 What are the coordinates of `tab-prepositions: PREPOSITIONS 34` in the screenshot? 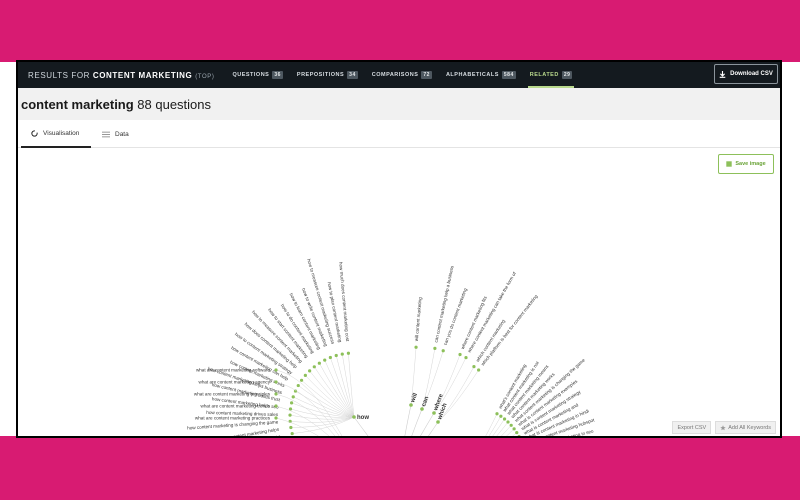 It's located at (327, 75).